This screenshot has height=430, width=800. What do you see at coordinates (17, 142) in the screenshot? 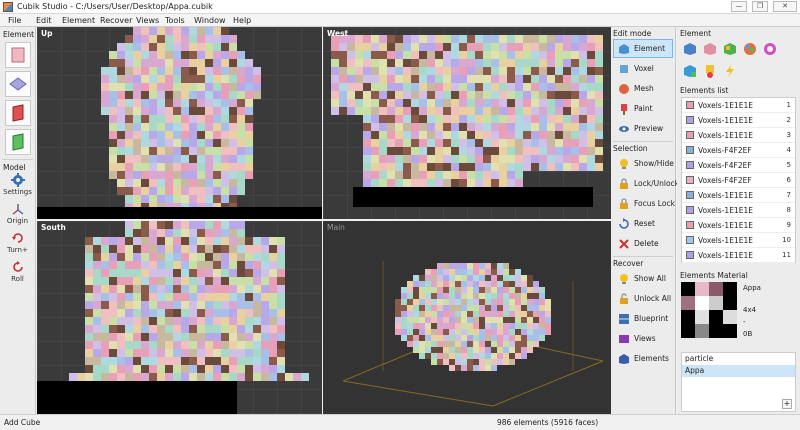
I see `add-green-block-button` at bounding box center [17, 142].